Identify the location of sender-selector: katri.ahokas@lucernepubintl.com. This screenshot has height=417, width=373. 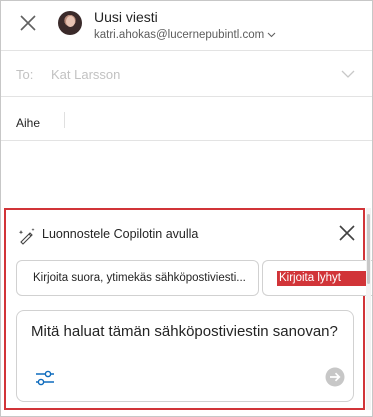
(185, 35).